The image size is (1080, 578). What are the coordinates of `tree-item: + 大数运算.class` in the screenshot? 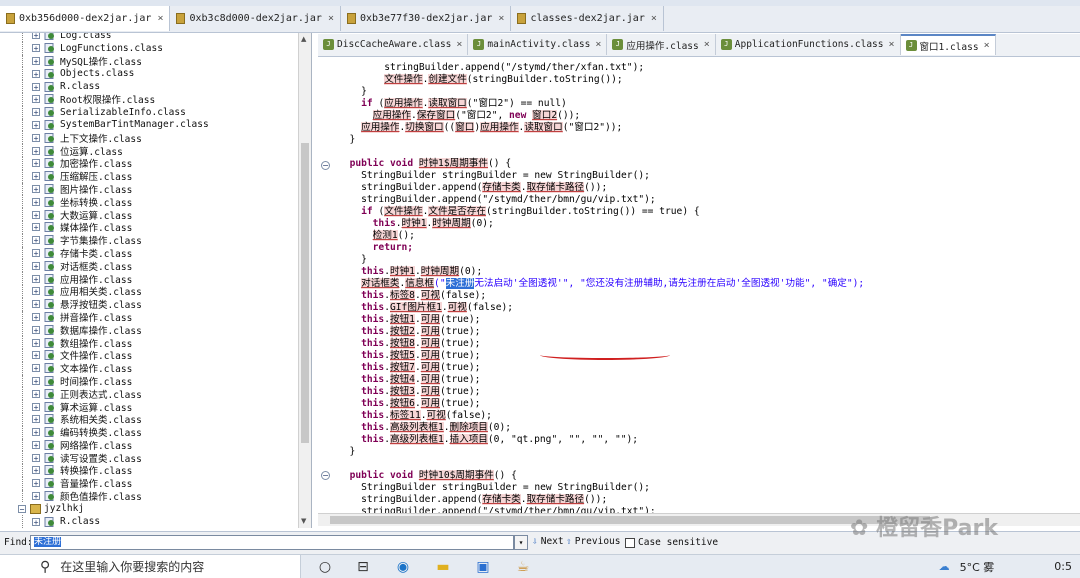 It's located at (149, 215).